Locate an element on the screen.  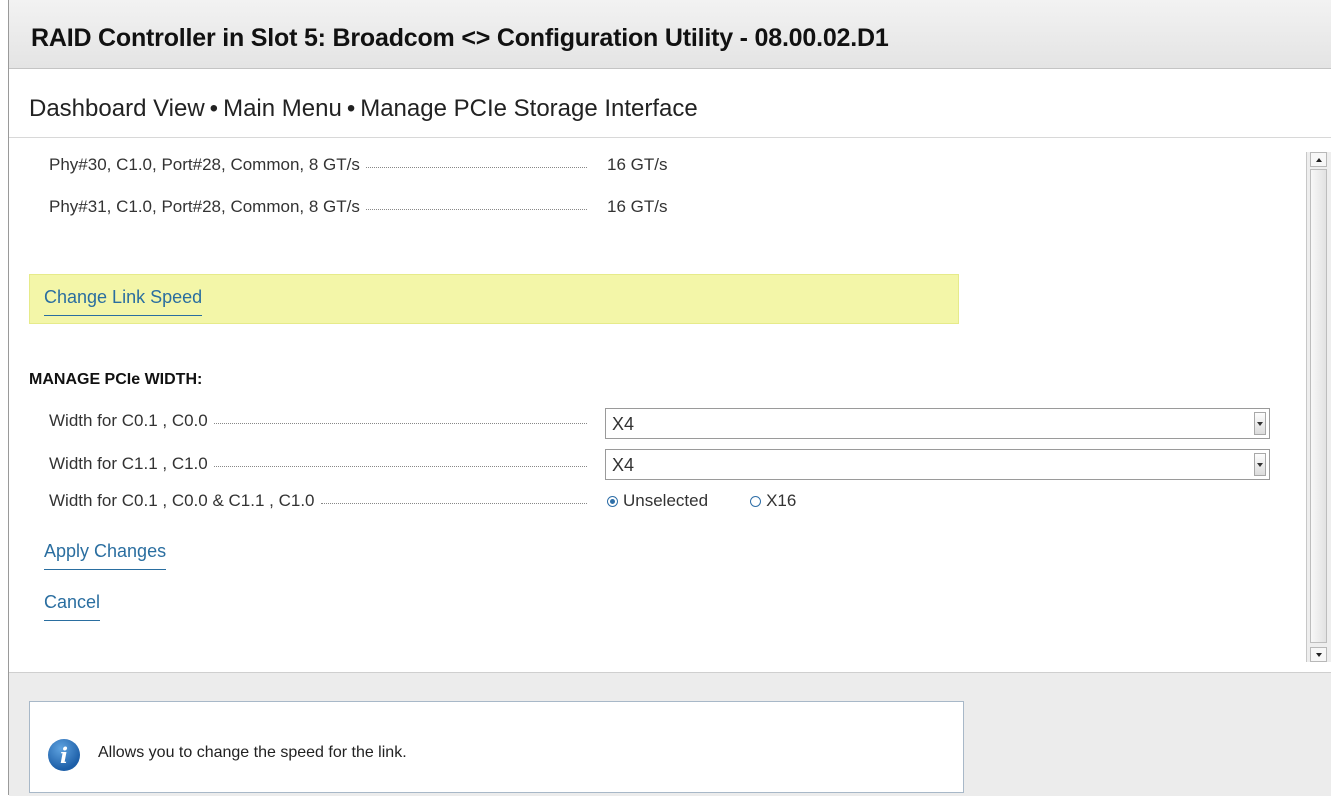
phy-30-label-row: Phy#30, C1.0, Port#28, Common, 8 GT/s is located at coordinates (318, 165).